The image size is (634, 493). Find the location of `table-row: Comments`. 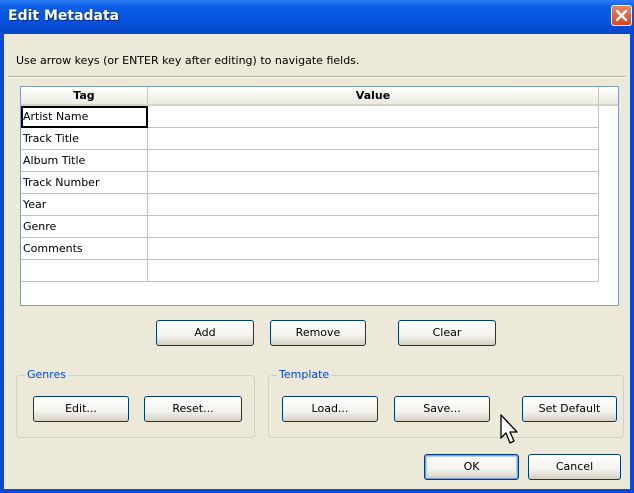

table-row: Comments is located at coordinates (310, 249).